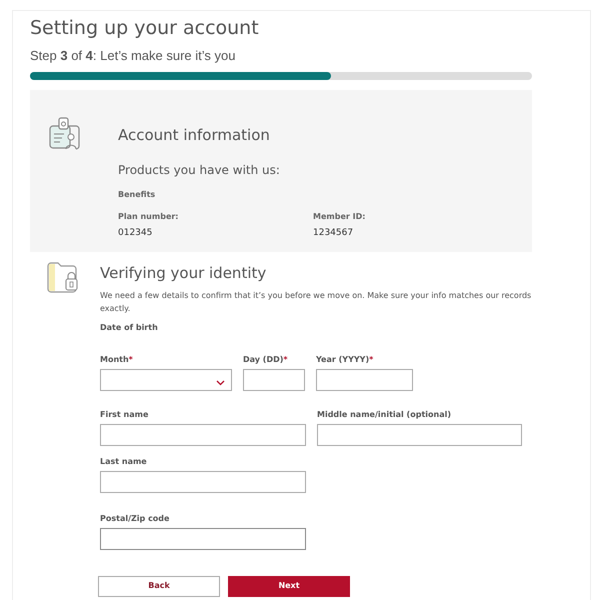 The height and width of the screenshot is (600, 593). What do you see at coordinates (199, 170) in the screenshot?
I see `products-heading: Products you have with us:` at bounding box center [199, 170].